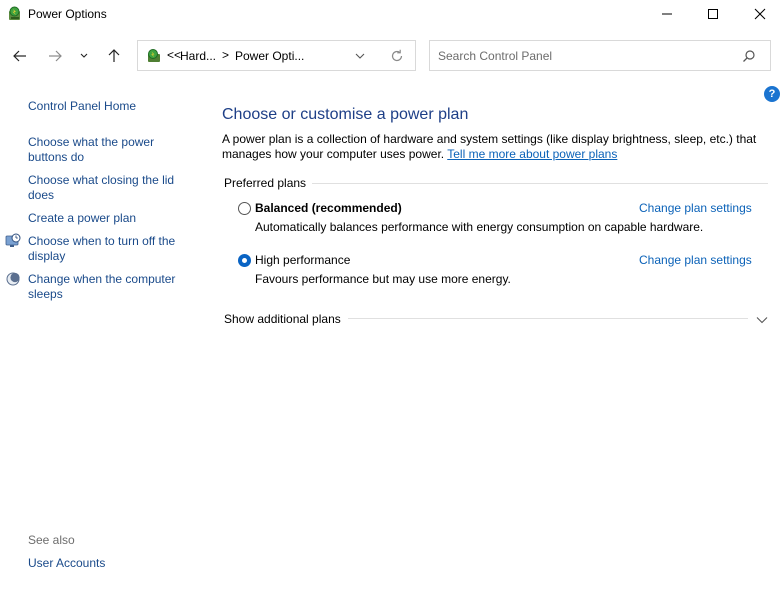 This screenshot has width=783, height=590. Describe the element at coordinates (667, 14) in the screenshot. I see `minimize-button` at that location.